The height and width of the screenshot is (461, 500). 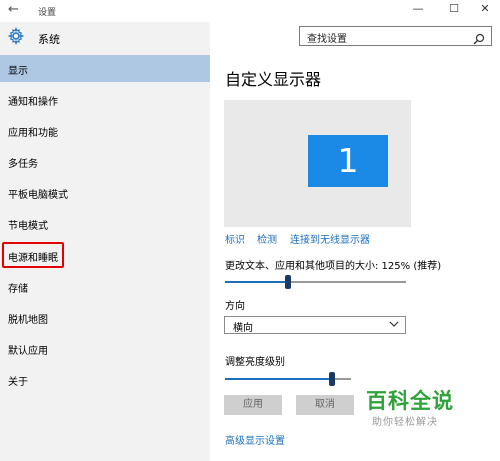 I want to click on sidebar-item-label: 关于, so click(x=18, y=382).